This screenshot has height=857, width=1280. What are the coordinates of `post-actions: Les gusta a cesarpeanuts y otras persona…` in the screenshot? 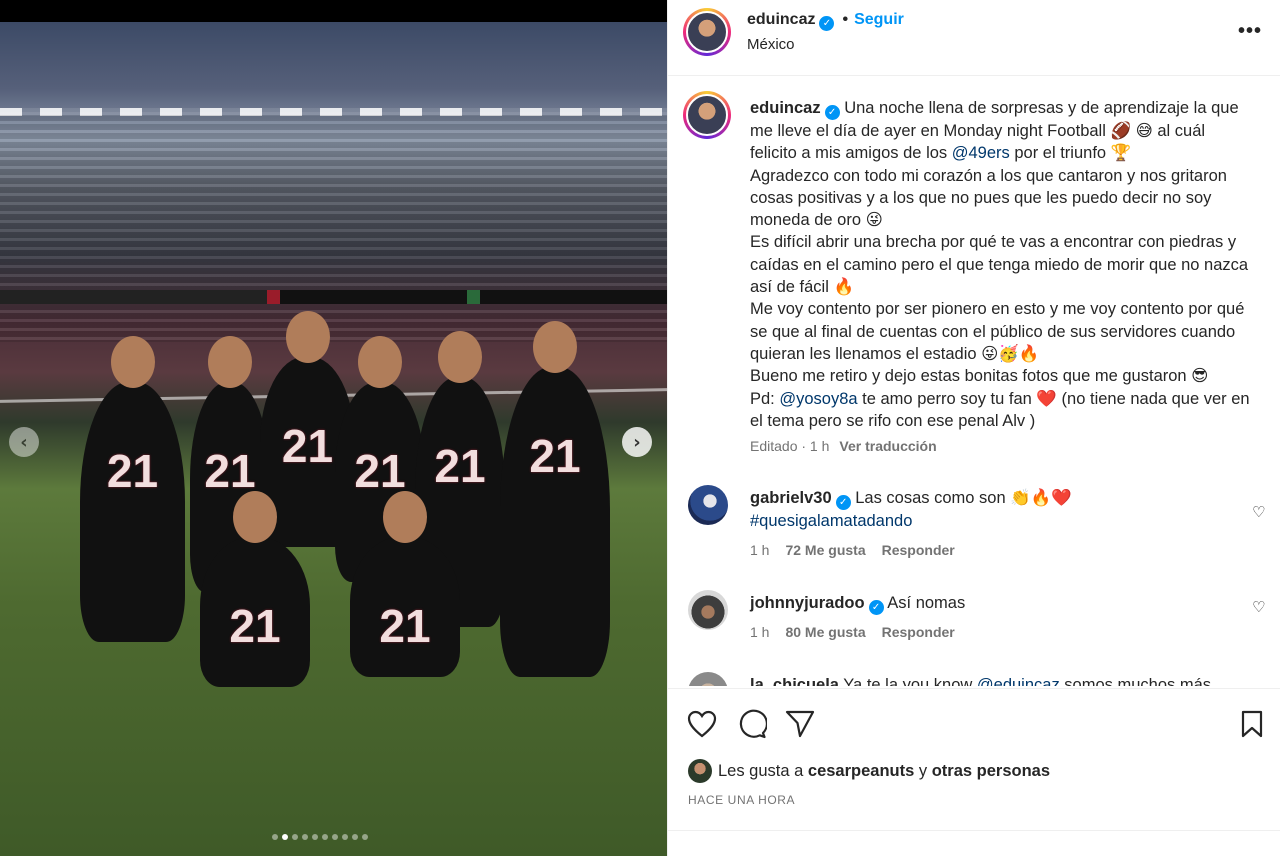 It's located at (974, 772).